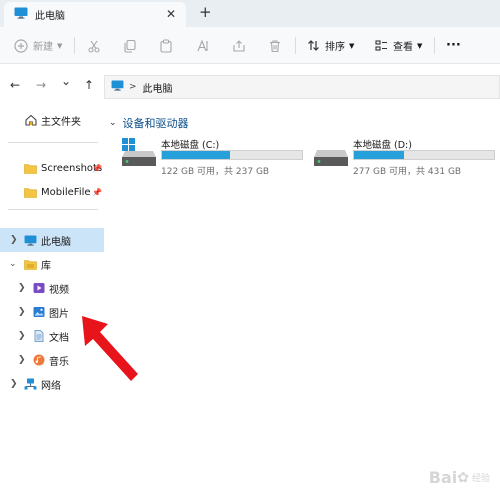 The image size is (500, 495). What do you see at coordinates (38, 288) in the screenshot?
I see `video-icon` at bounding box center [38, 288].